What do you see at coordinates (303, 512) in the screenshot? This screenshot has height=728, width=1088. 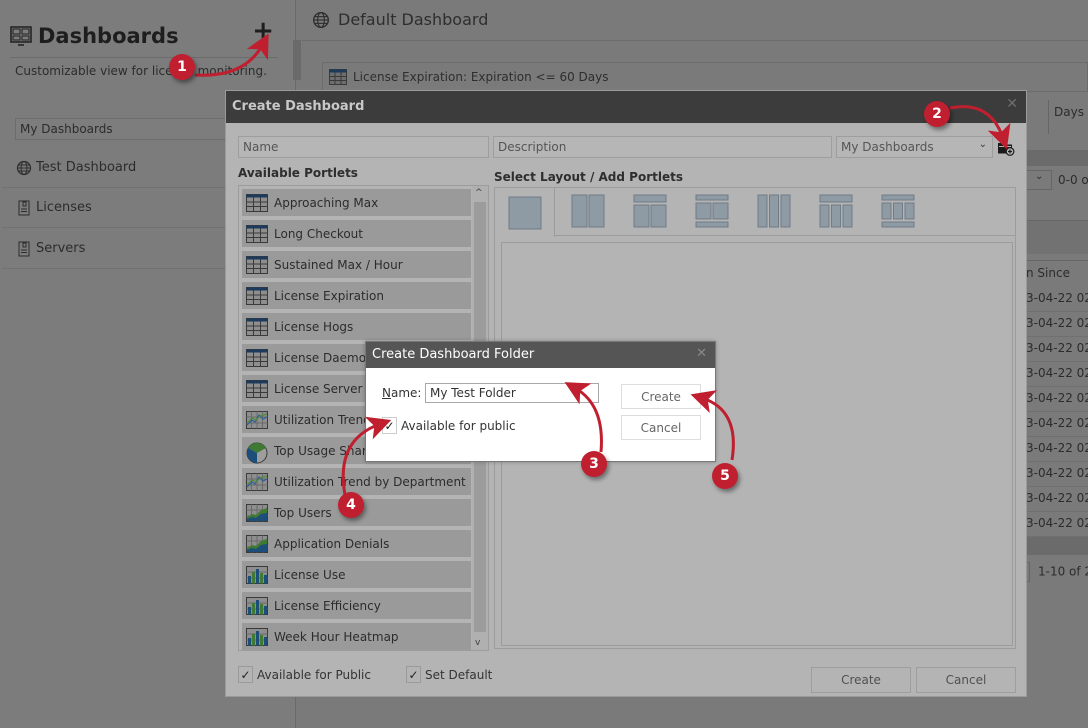 I see `portlet-label: Top Users` at bounding box center [303, 512].